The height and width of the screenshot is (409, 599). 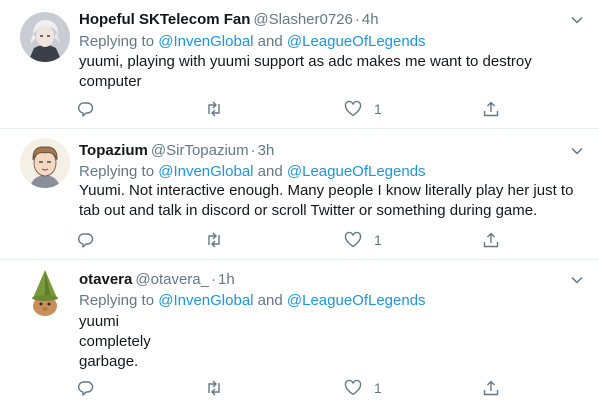 What do you see at coordinates (110, 81) in the screenshot?
I see `tweet-text-line: computer` at bounding box center [110, 81].